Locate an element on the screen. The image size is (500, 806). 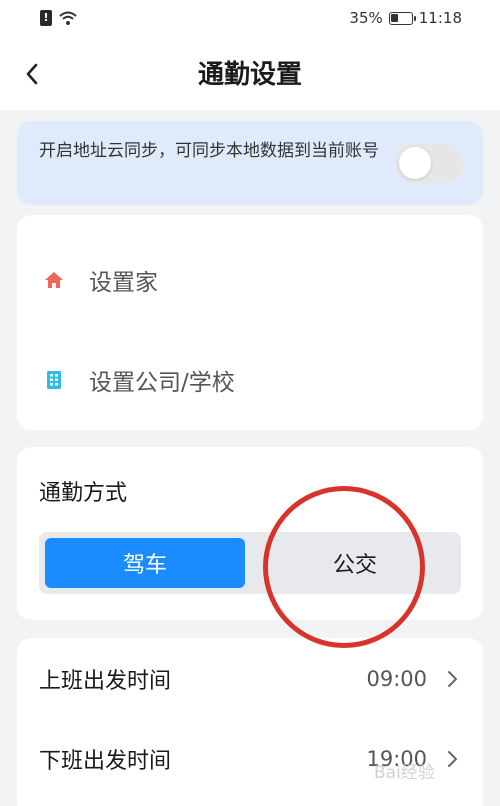
status-time: 11:18 is located at coordinates (440, 18).